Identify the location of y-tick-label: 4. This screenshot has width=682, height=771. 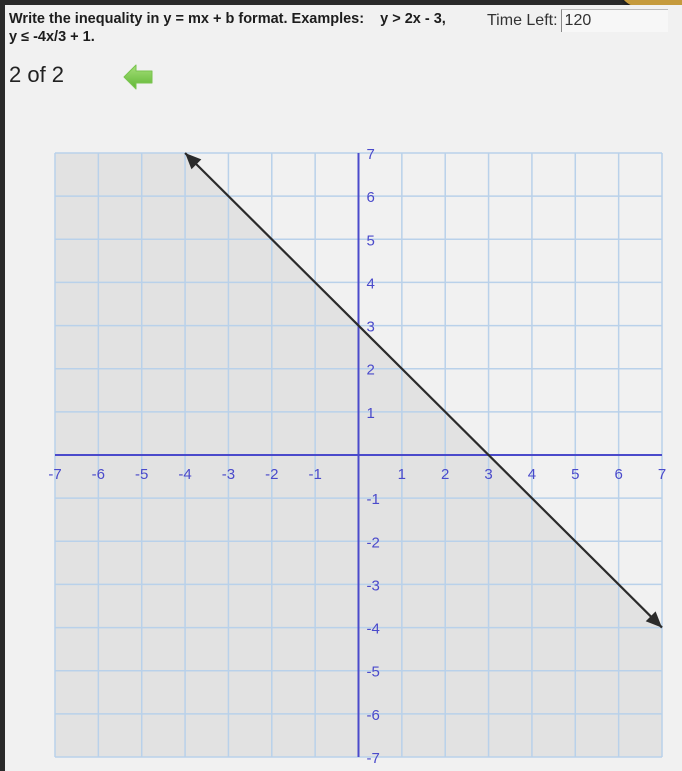
(371, 283).